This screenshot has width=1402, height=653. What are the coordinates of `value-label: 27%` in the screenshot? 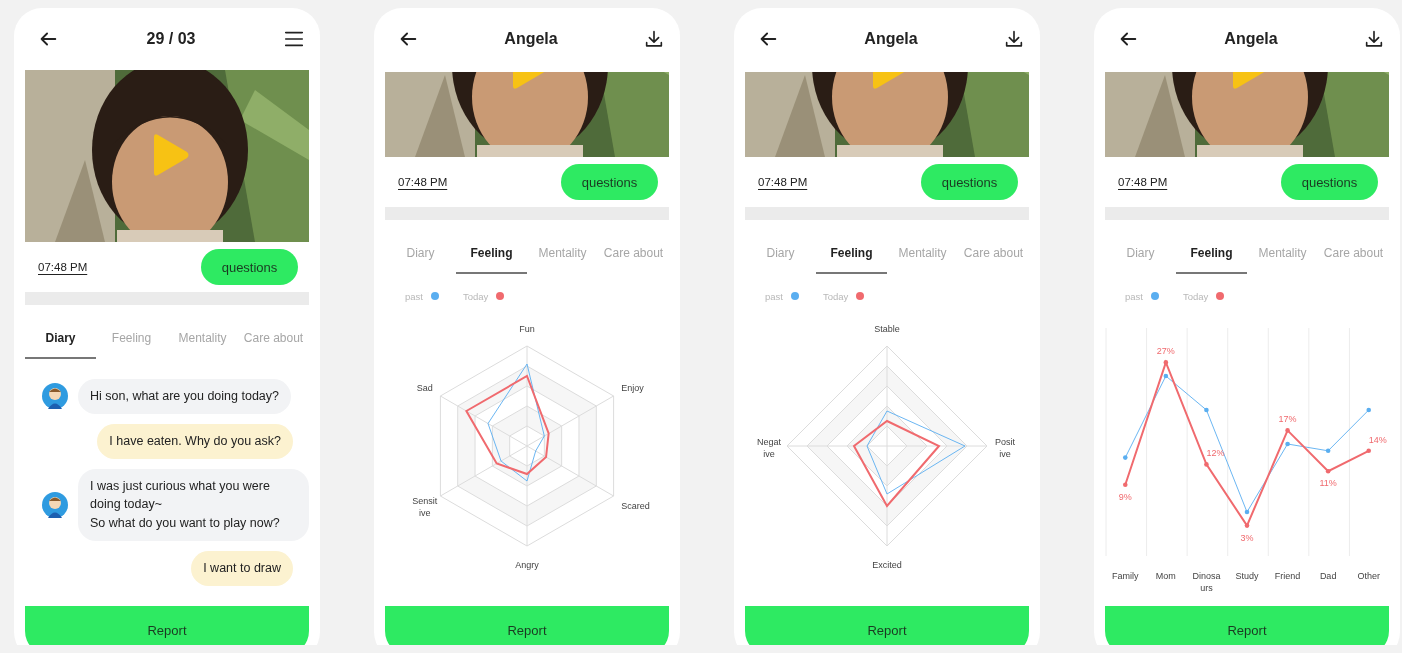 It's located at (1165, 351).